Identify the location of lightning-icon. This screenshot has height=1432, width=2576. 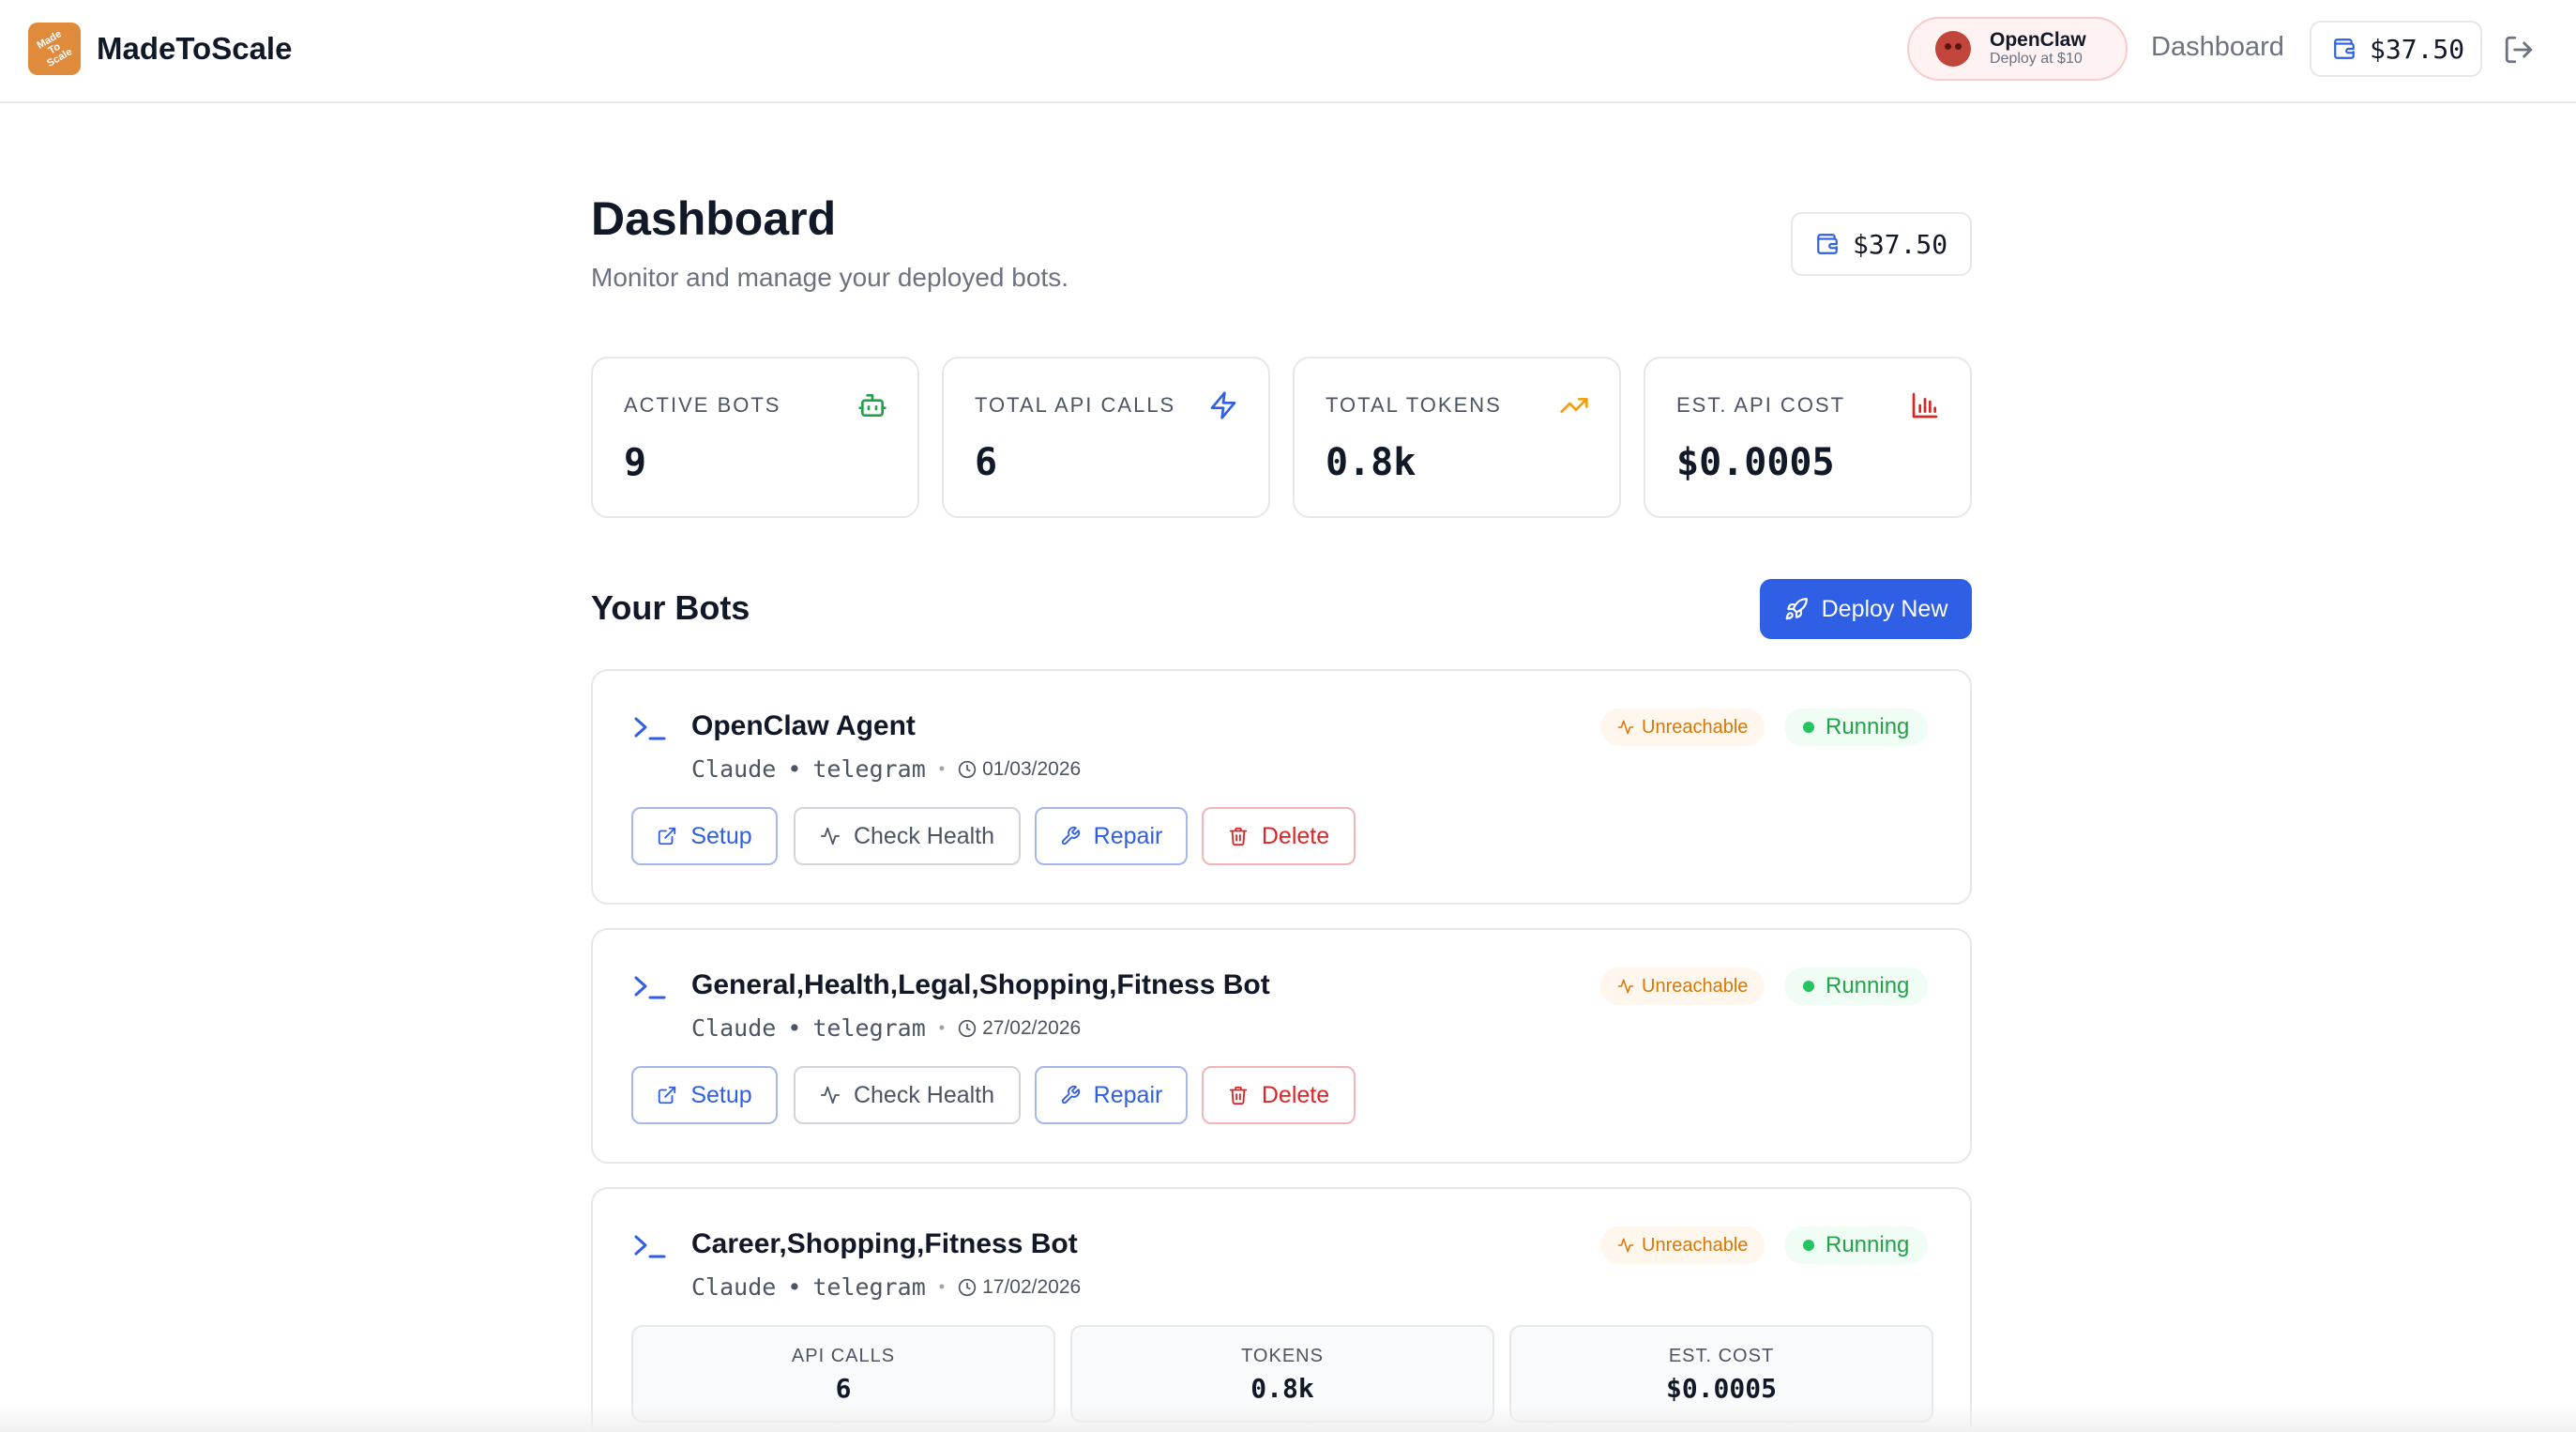
(1223, 405).